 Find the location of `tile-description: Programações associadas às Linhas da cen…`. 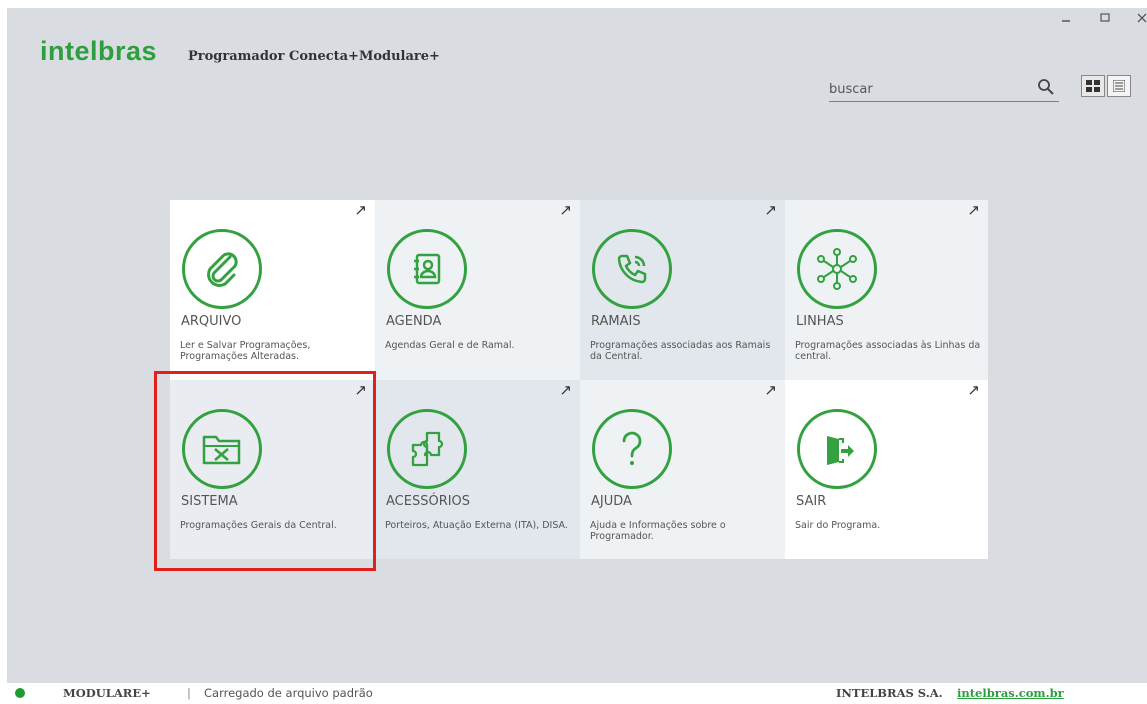

tile-description: Programações associadas às Linhas da cen… is located at coordinates (888, 351).